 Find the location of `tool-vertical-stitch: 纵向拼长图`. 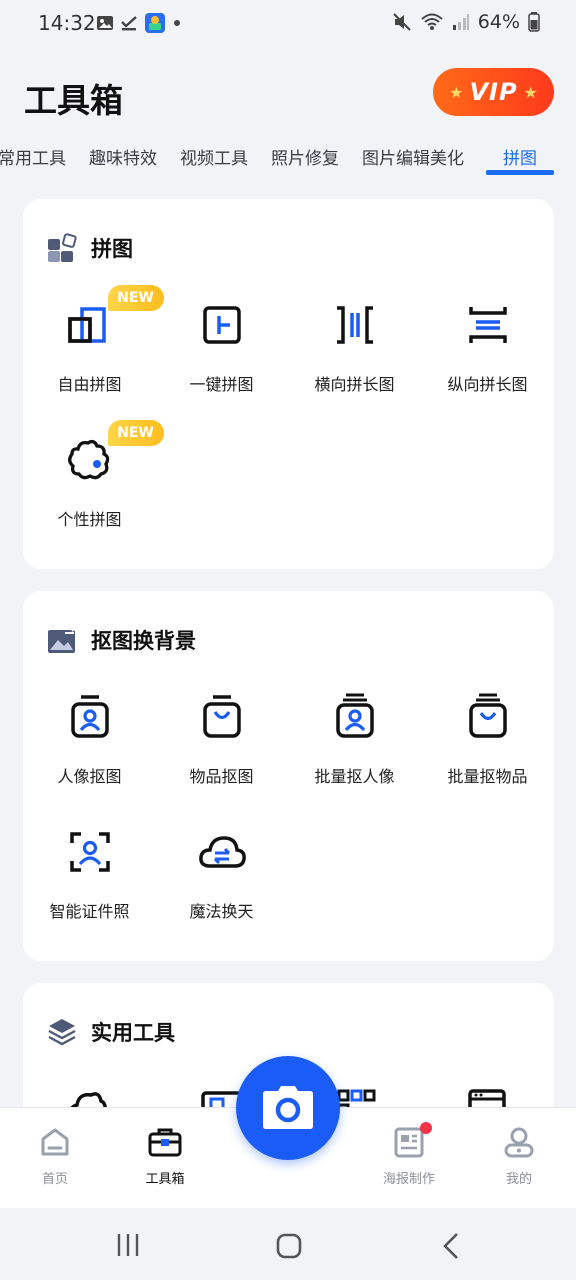

tool-vertical-stitch: 纵向拼长图 is located at coordinates (487, 347).